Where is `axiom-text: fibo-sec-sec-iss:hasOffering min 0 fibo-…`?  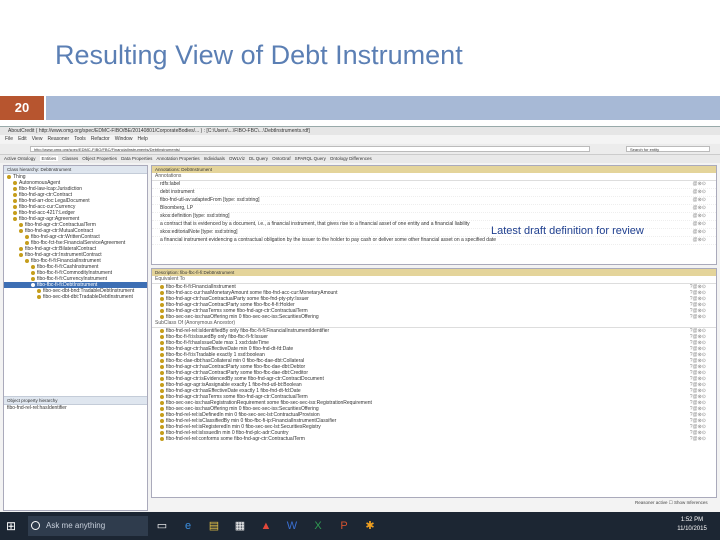
axiom-text: fibo-sec-sec-iss:hasOffering min 0 fibo-… is located at coordinates (242, 317).